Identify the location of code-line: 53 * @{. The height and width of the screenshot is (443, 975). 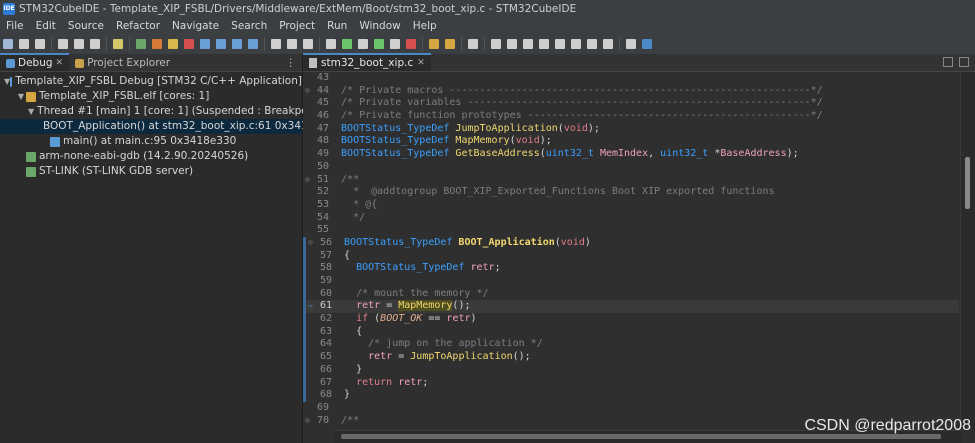
(631, 205).